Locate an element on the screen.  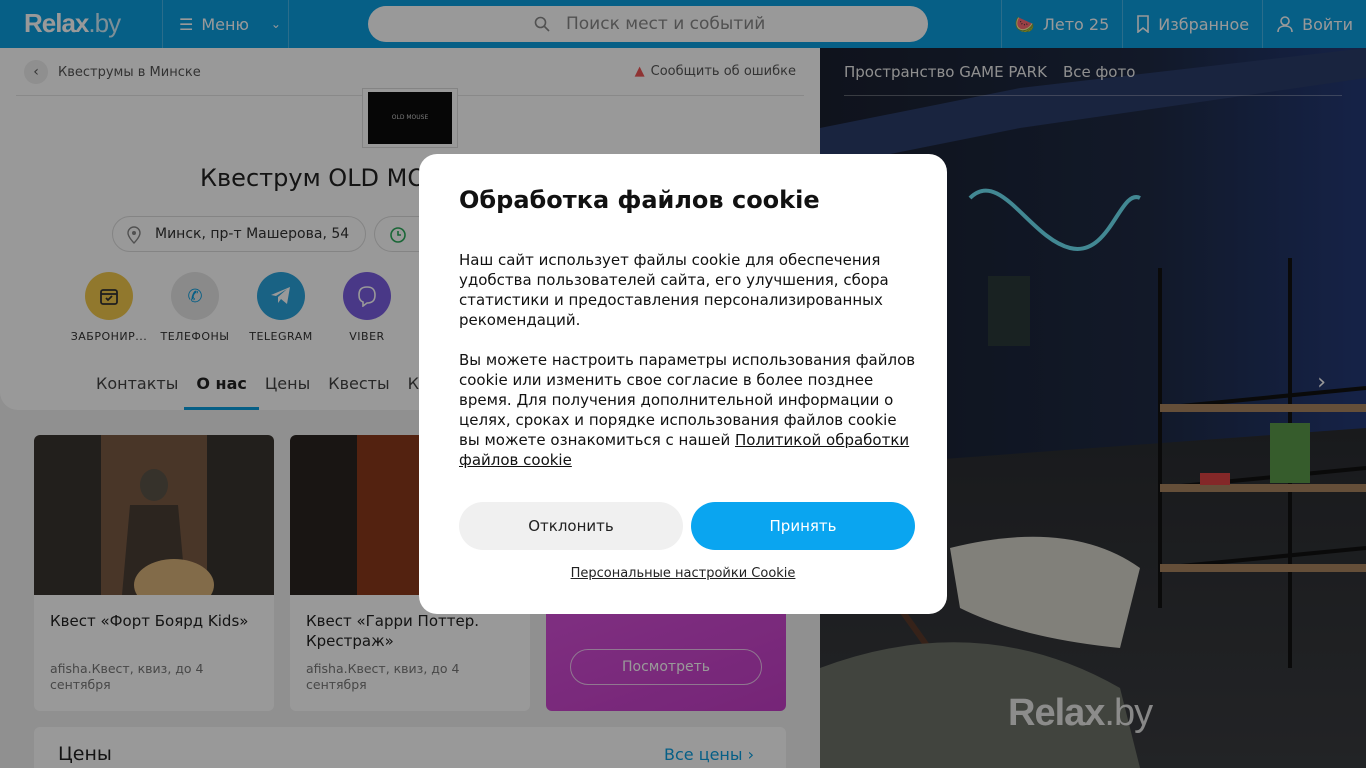
personal-cookie-settings-link: Персональные настройки Cookie is located at coordinates (683, 573).